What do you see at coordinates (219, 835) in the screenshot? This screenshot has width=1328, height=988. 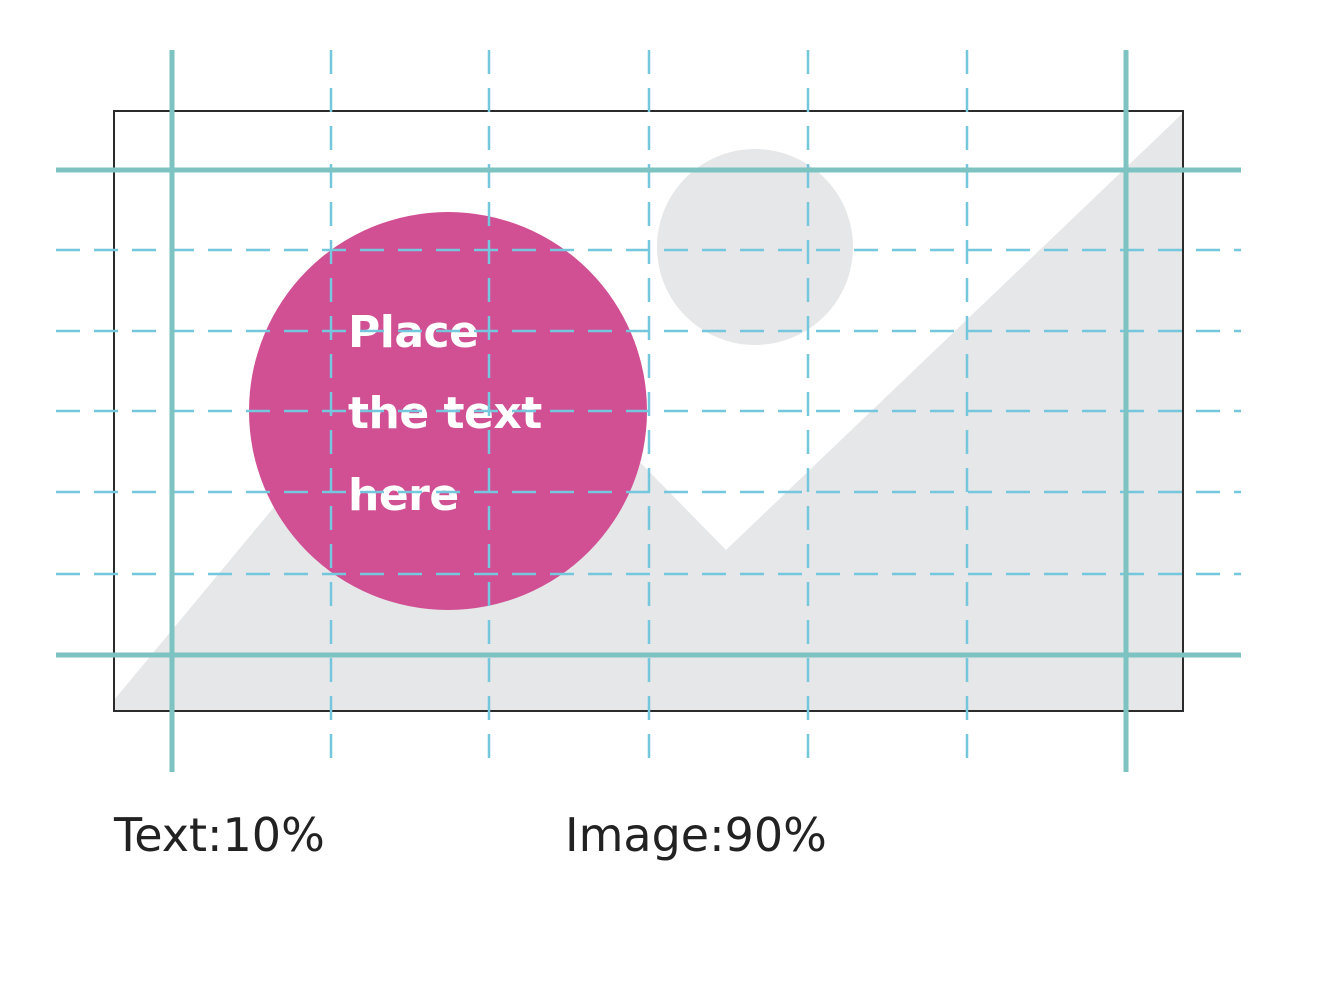 I see `text-ratio-caption: Text:10%` at bounding box center [219, 835].